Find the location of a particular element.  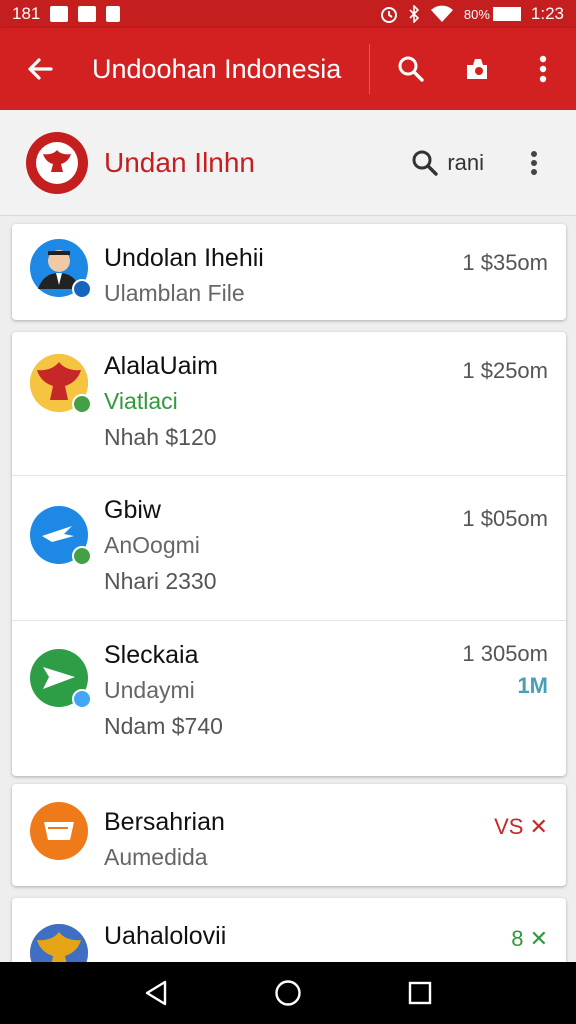

item-name: AlalaUaim is located at coordinates (161, 366).